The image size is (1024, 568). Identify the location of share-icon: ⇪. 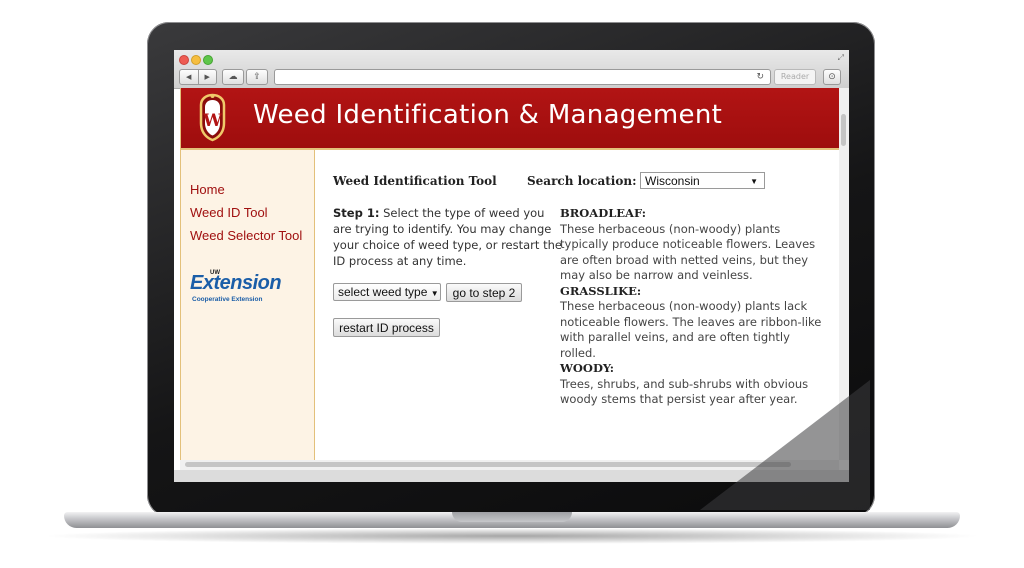
(257, 77).